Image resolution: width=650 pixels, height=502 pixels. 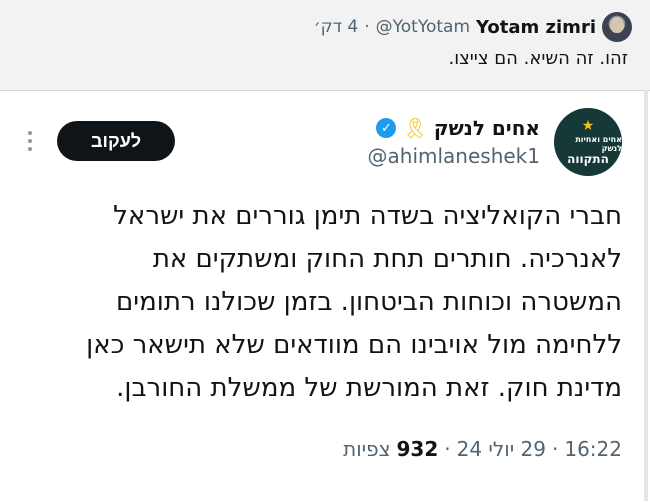 What do you see at coordinates (536, 27) in the screenshot?
I see `reply-author-name: Yotam zimri` at bounding box center [536, 27].